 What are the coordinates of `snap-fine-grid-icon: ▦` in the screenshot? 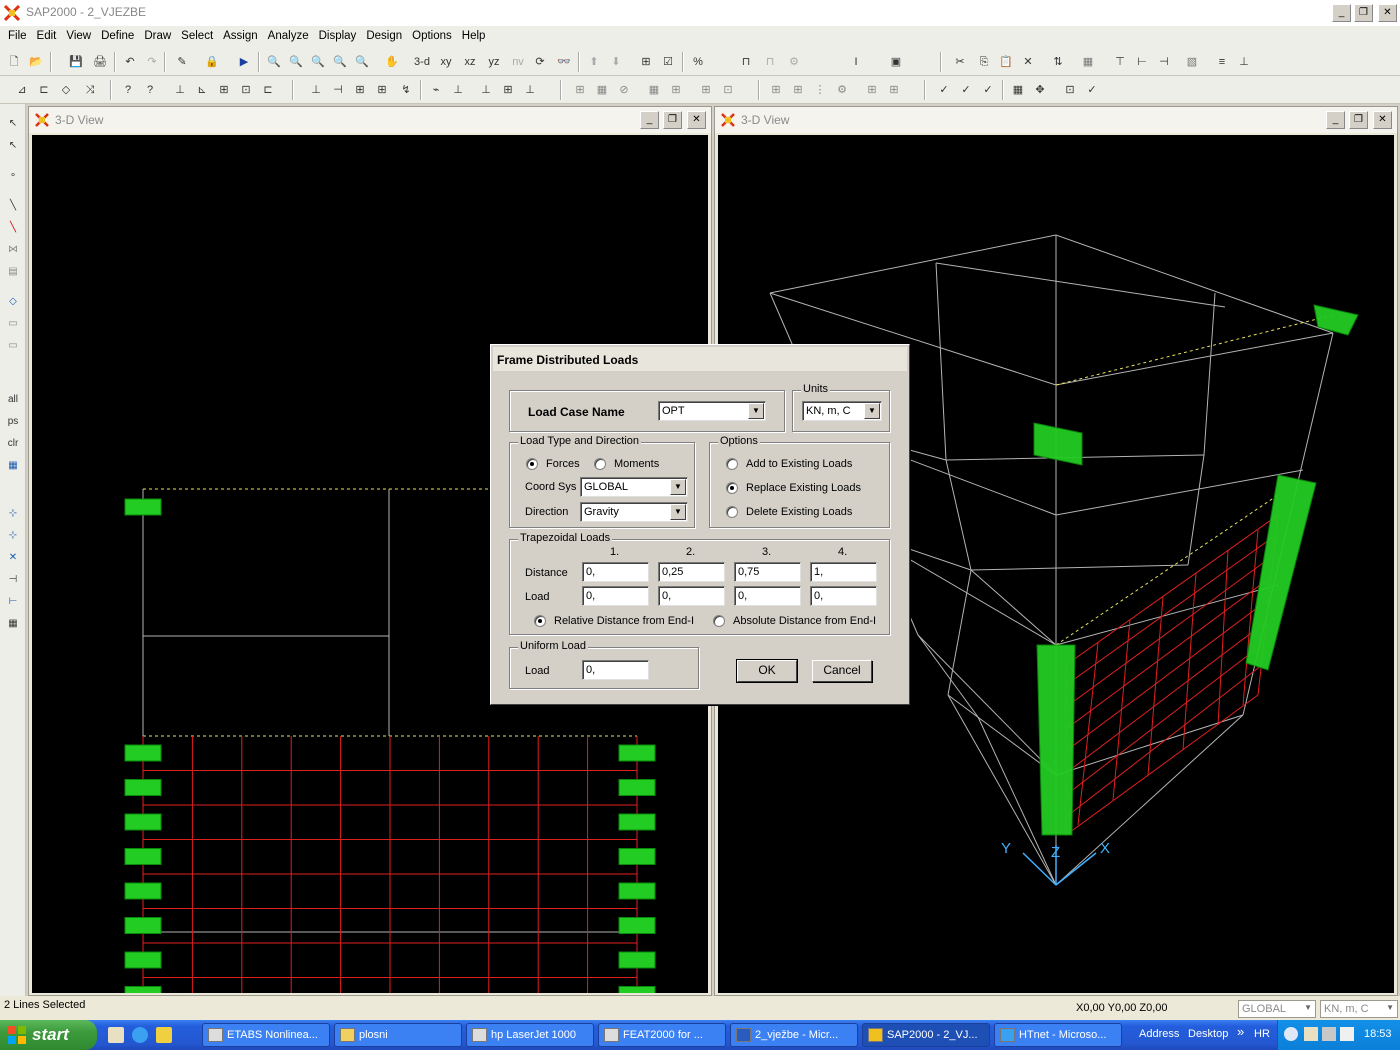 It's located at (13, 624).